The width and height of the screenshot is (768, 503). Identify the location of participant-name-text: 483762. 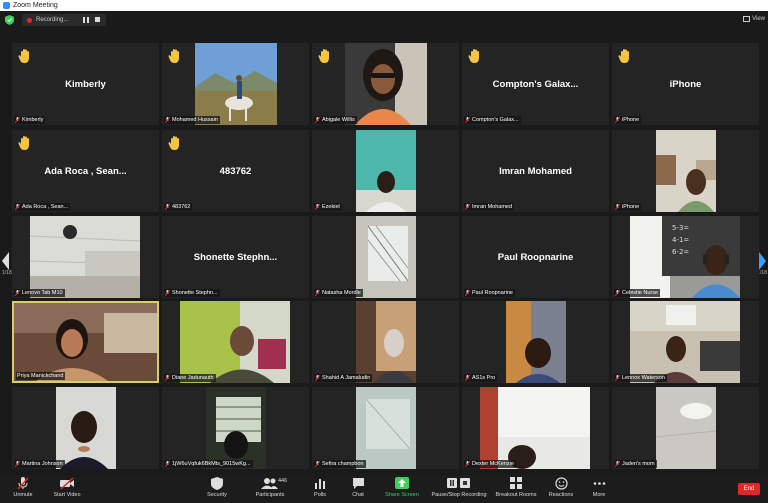
(181, 207).